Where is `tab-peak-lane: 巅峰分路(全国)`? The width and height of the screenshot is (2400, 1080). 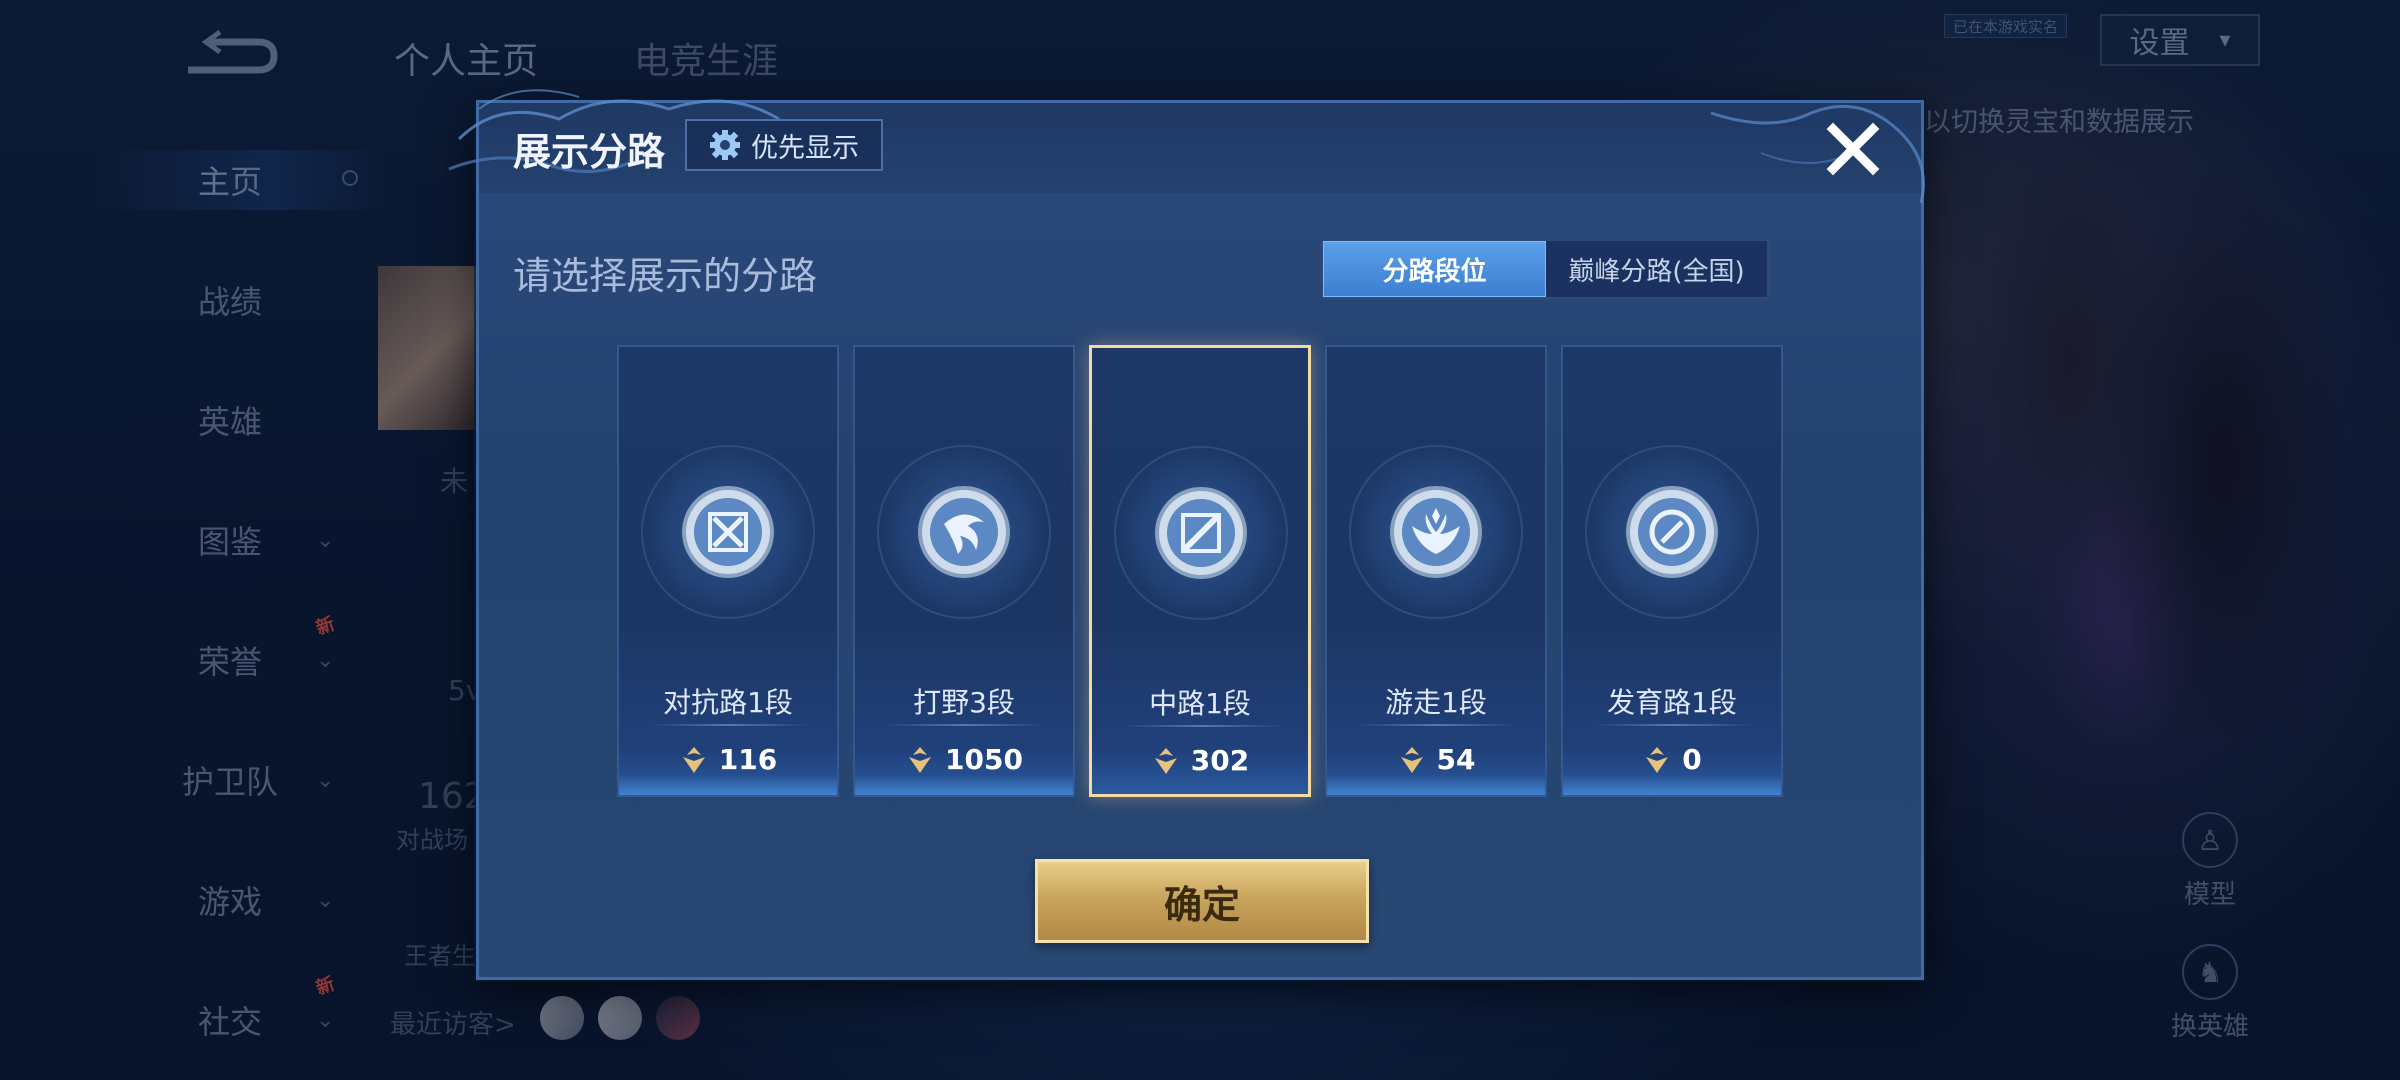
tab-peak-lane: 巅峰分路(全国) is located at coordinates (1656, 269).